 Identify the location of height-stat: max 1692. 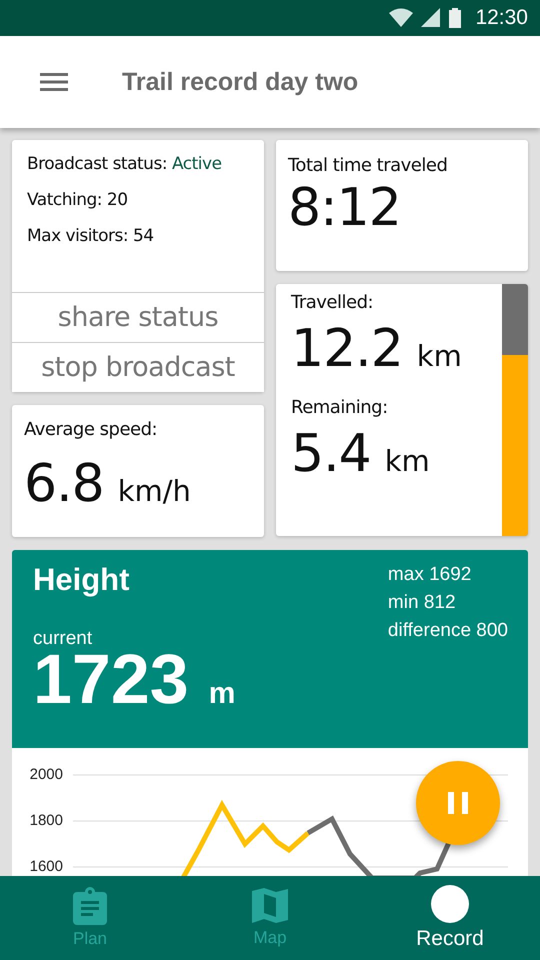
(430, 575).